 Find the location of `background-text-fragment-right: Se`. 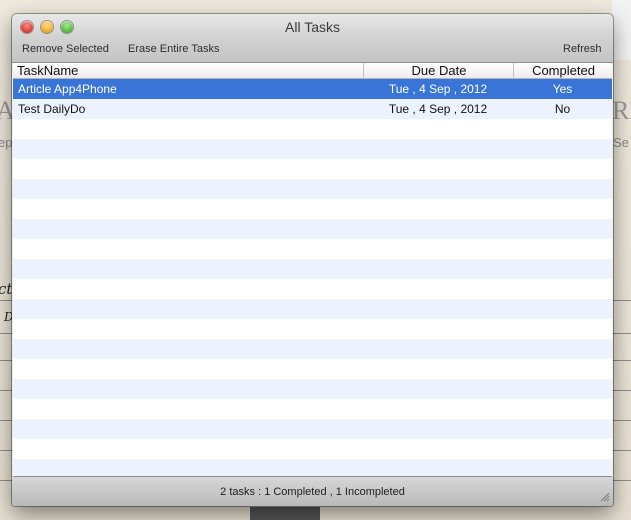

background-text-fragment-right: Se is located at coordinates (621, 142).